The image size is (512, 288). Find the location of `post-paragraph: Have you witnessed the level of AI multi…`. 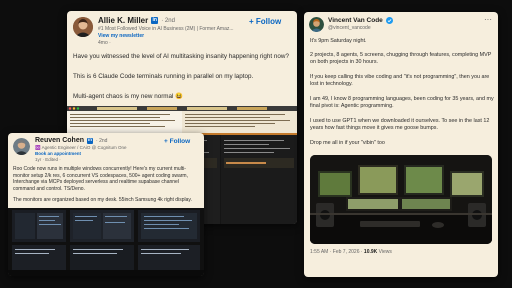

post-paragraph: Have you witnessed the level of AI multi… is located at coordinates (181, 56).